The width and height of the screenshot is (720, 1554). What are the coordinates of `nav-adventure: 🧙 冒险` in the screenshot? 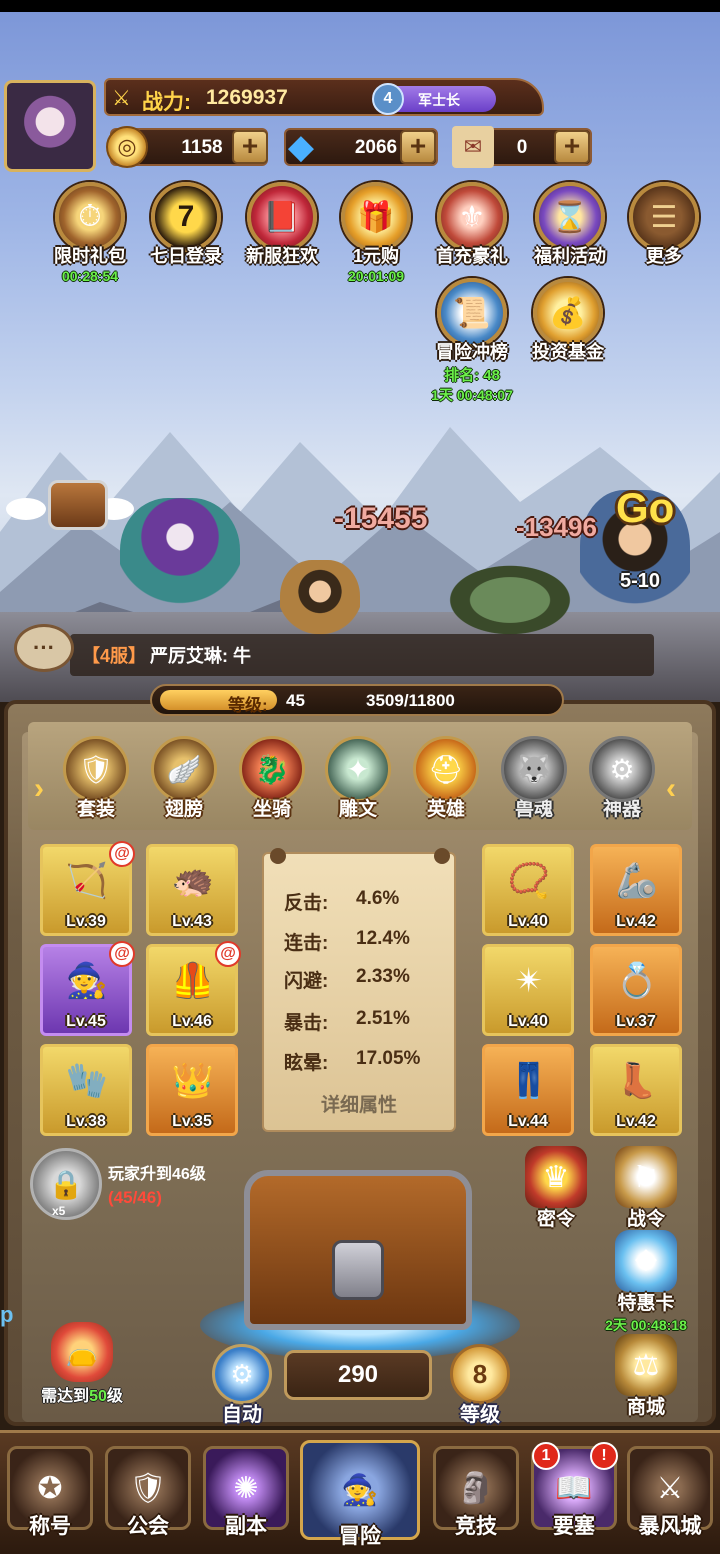 It's located at (360, 1494).